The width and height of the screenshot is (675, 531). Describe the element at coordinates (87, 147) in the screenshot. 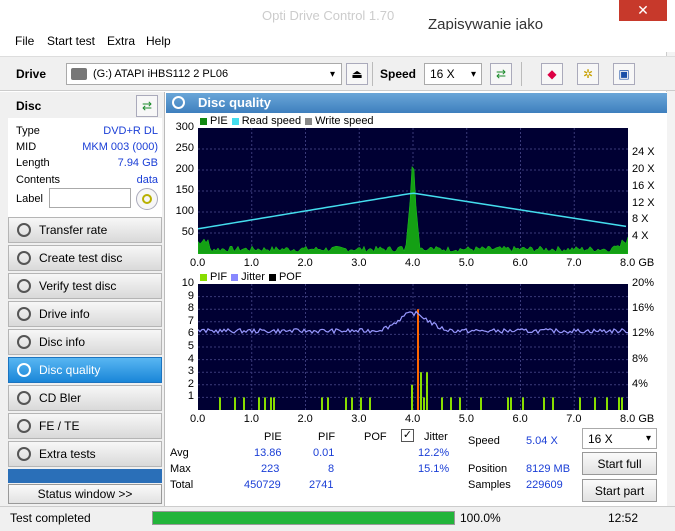

I see `prop-mid: MID MKM 003 (000)` at that location.